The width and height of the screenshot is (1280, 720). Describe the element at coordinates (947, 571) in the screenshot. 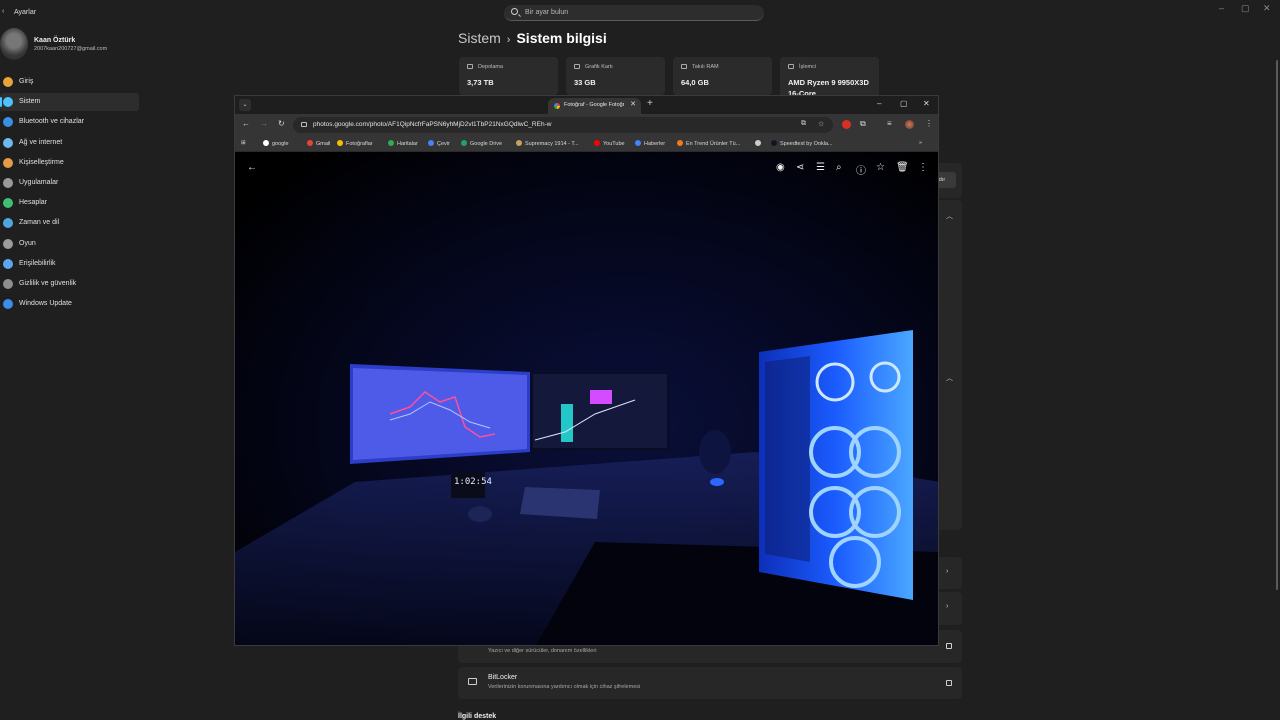

I see `chevron-right-icon: ›` at that location.